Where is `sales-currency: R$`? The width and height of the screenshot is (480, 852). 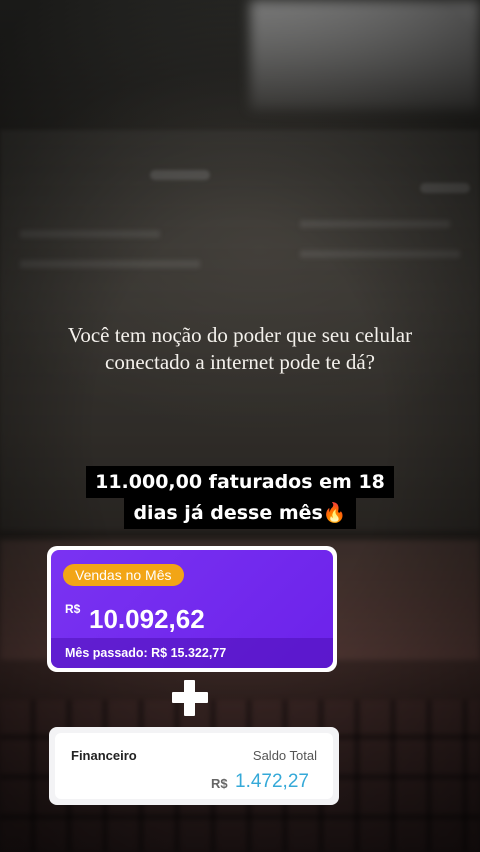 sales-currency: R$ is located at coordinates (73, 609).